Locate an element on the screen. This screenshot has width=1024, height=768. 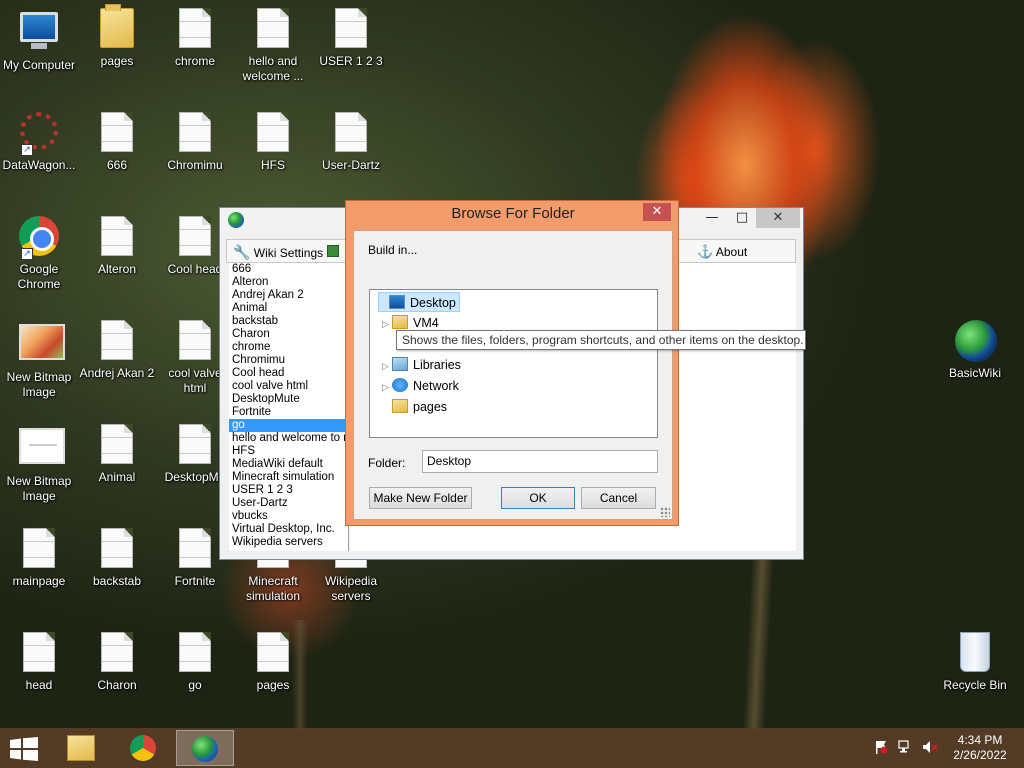
desktop-icon-backstab: backstab is located at coordinates (117, 558).